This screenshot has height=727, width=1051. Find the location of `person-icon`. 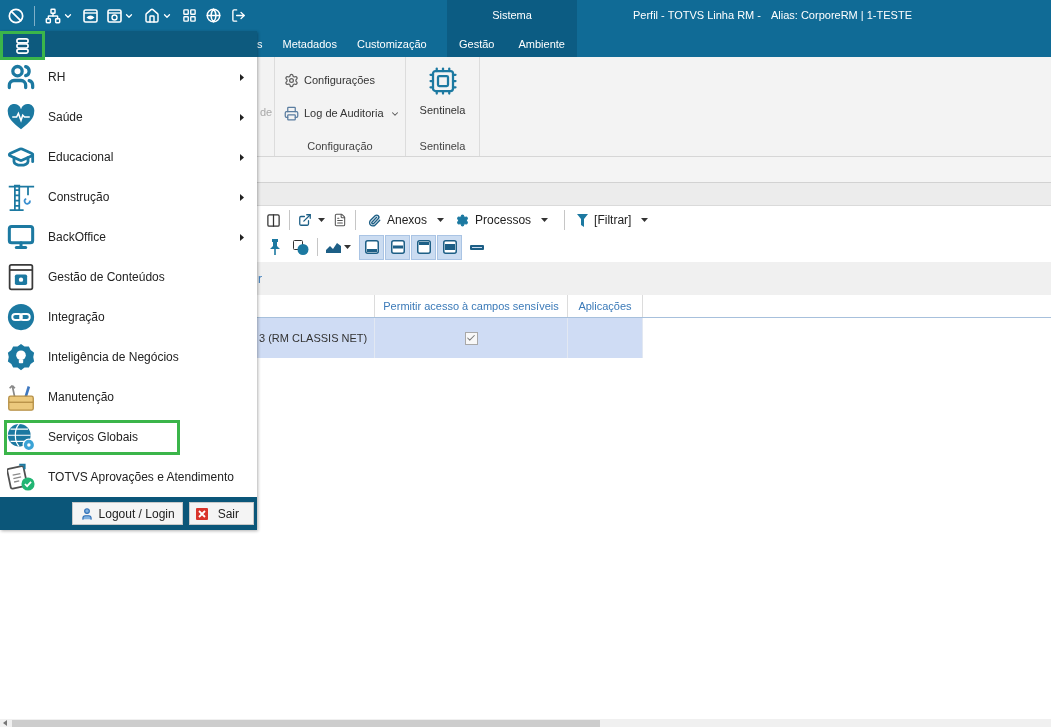

person-icon is located at coordinates (86, 513).